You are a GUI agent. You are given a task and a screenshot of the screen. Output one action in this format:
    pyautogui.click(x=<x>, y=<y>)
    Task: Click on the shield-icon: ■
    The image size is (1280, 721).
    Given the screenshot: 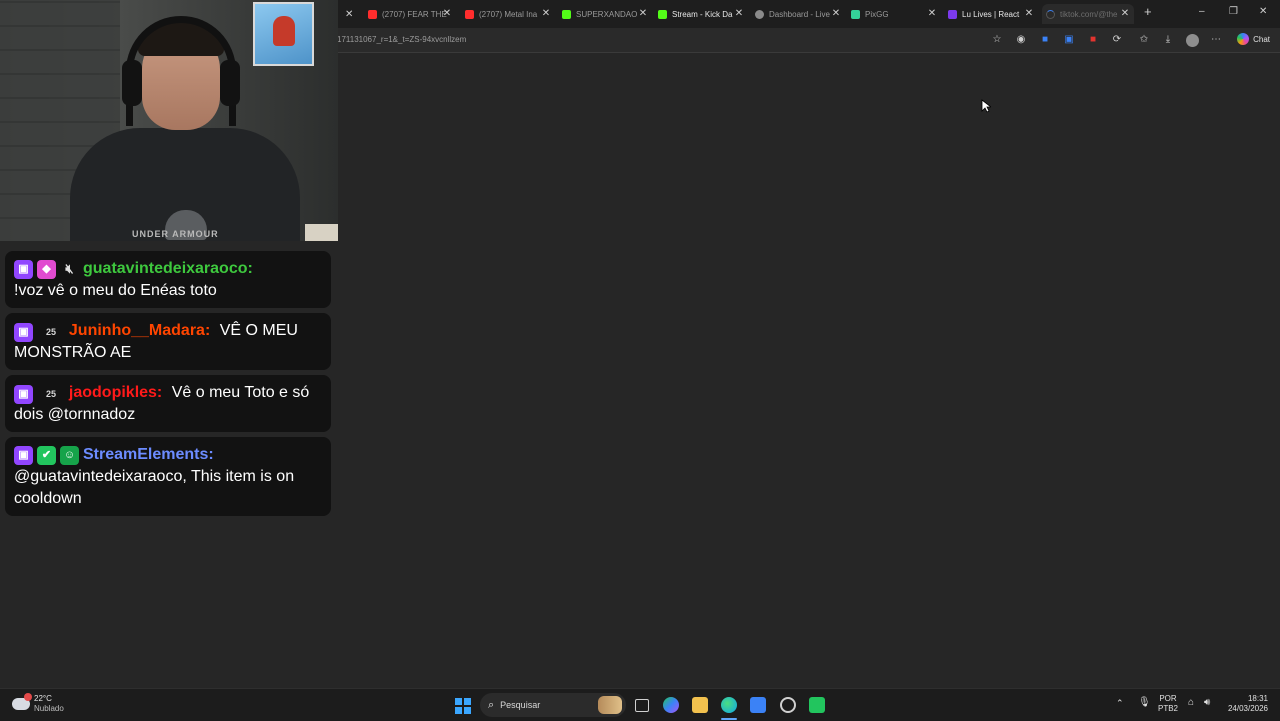 What is the action you would take?
    pyautogui.click(x=1045, y=40)
    